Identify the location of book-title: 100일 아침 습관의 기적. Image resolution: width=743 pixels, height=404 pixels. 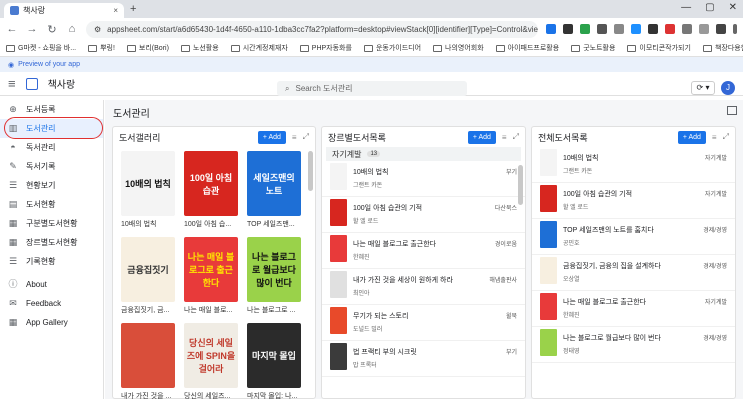
(597, 194).